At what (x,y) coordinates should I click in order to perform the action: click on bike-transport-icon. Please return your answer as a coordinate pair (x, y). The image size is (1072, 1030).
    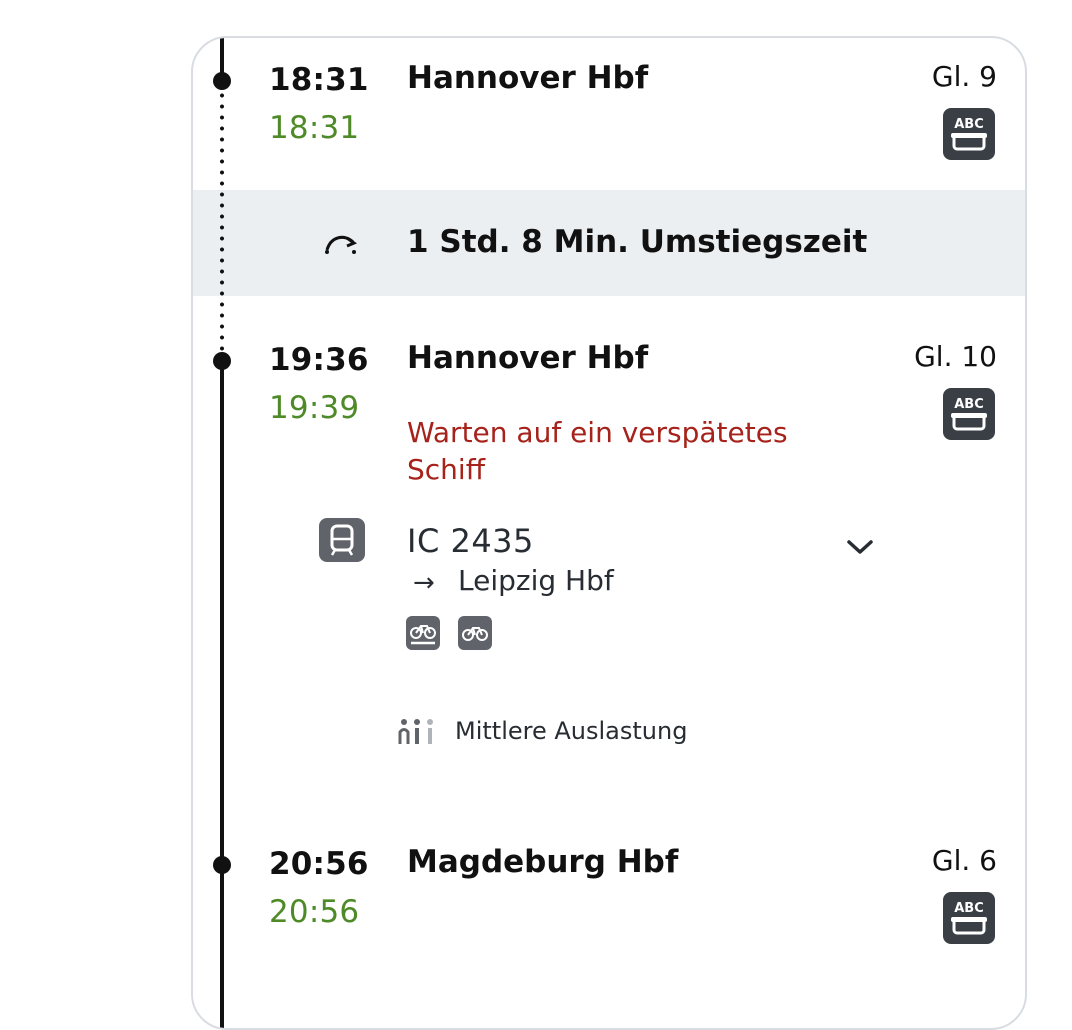
    Looking at the image, I should click on (475, 633).